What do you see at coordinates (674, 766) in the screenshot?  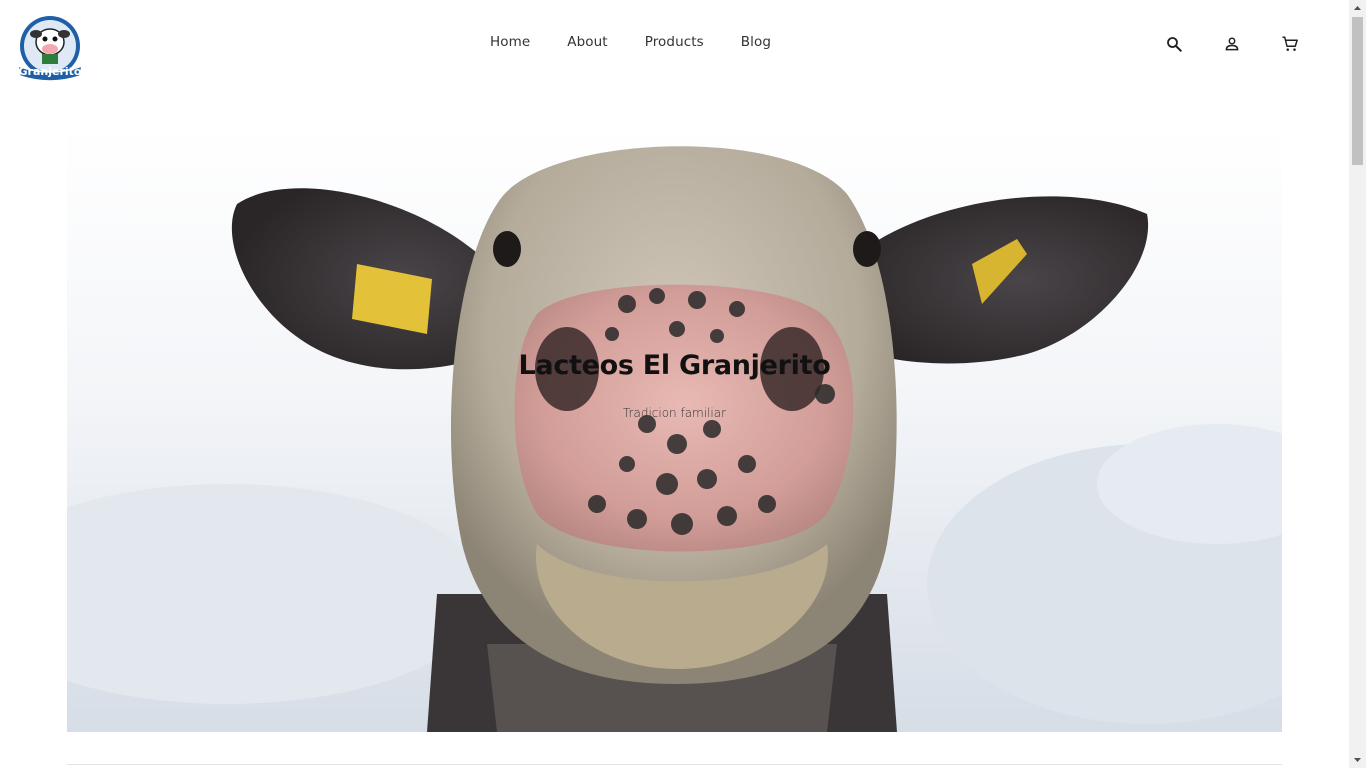 I see `content-divider` at bounding box center [674, 766].